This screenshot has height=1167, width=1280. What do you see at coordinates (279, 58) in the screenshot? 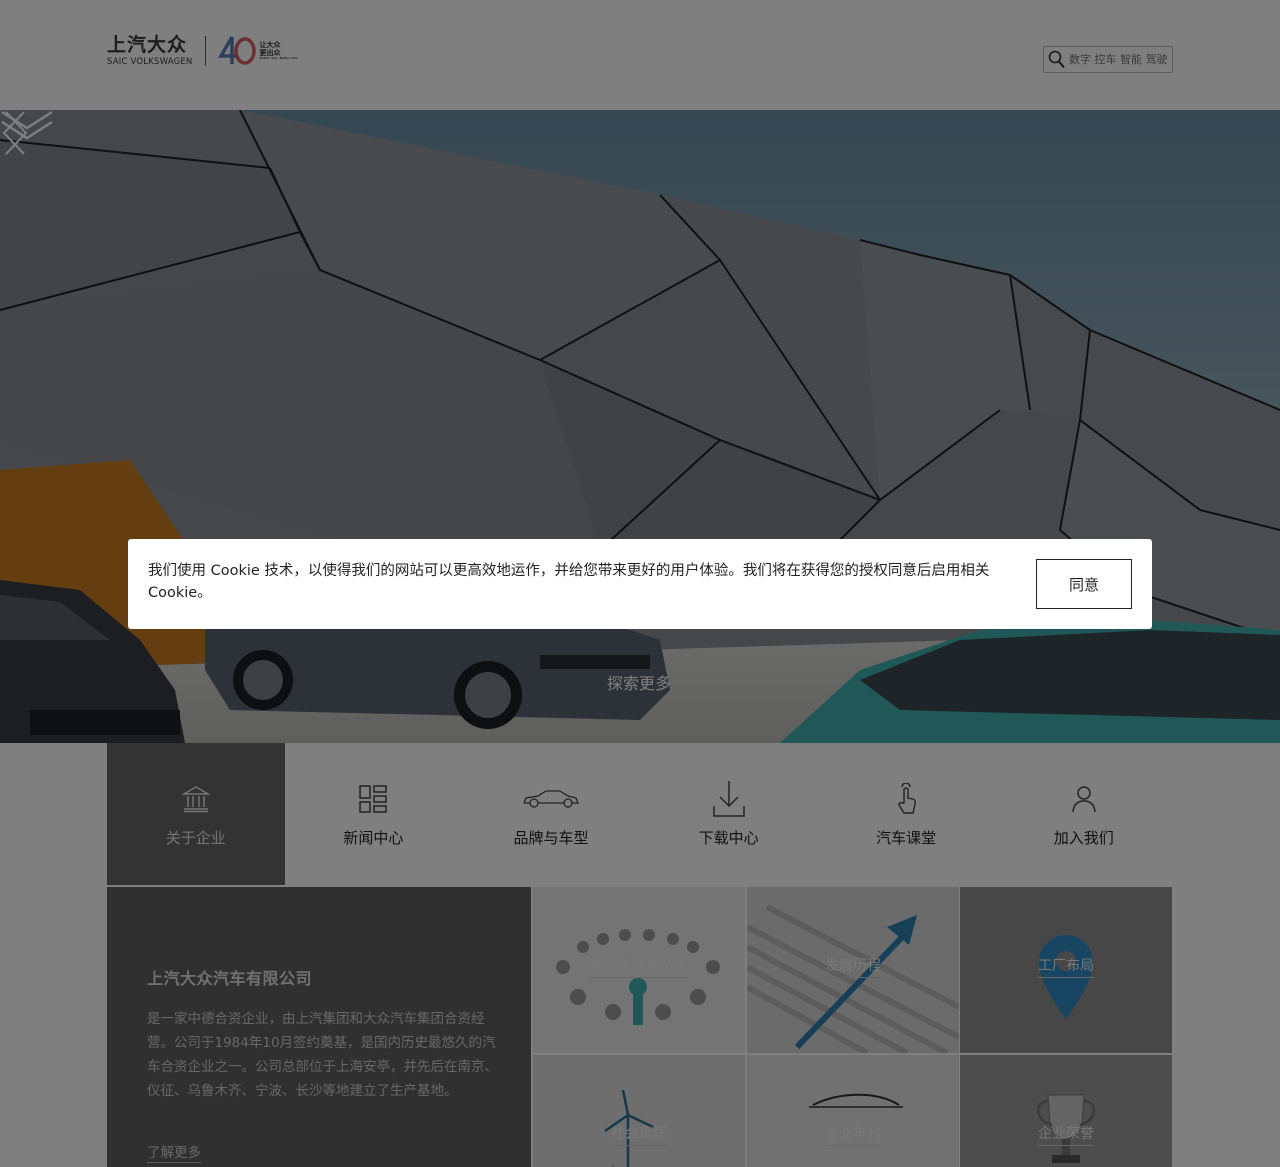
I see `logo-slogan-en: Better you. Better Life.` at bounding box center [279, 58].